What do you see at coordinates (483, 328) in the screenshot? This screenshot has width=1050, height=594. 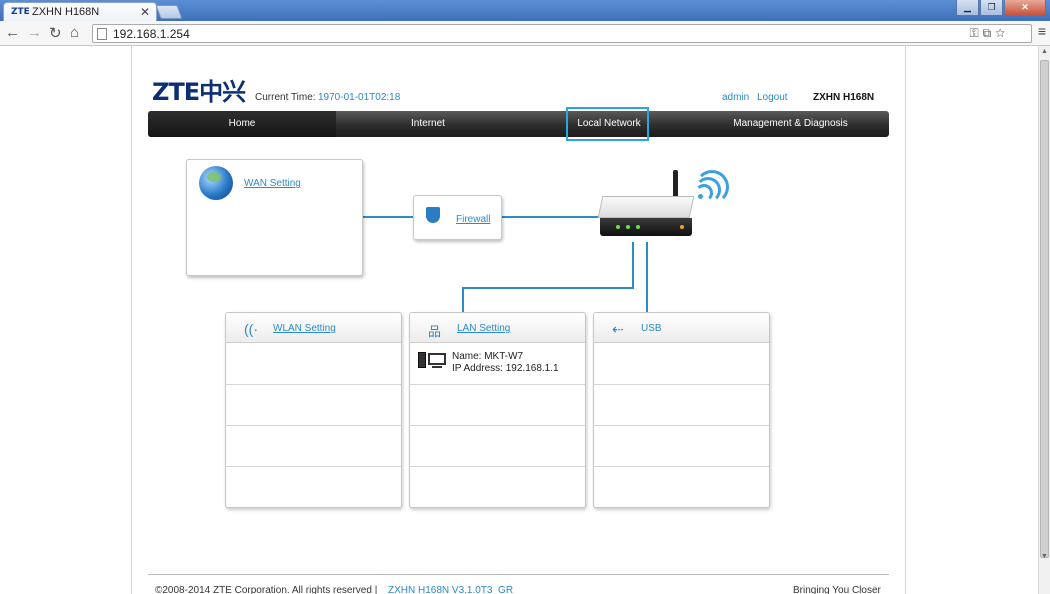 I see `lan-setting-link: LAN Setting` at bounding box center [483, 328].